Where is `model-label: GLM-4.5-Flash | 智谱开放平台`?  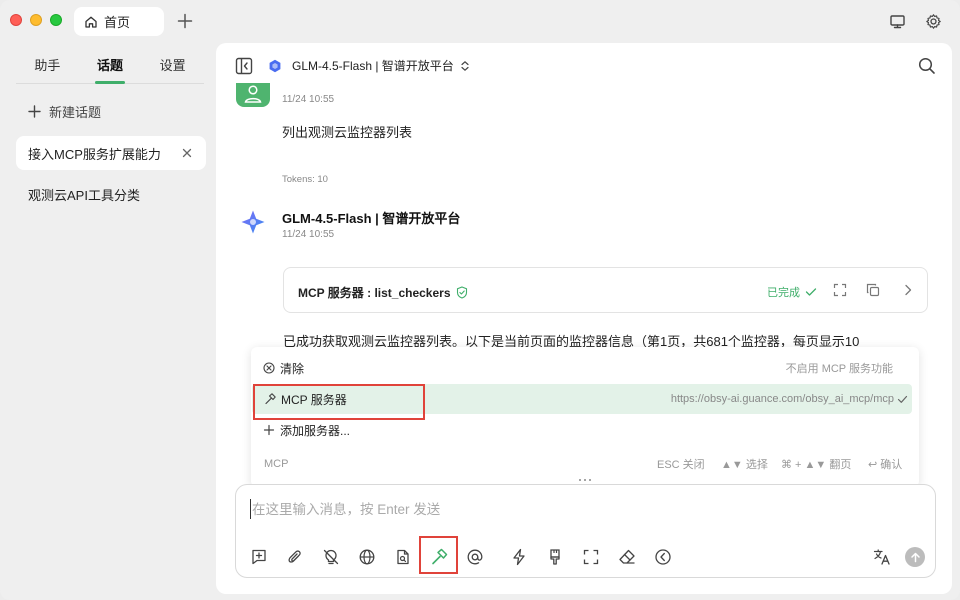
model-label: GLM-4.5-Flash | 智谱开放平台 is located at coordinates (373, 66).